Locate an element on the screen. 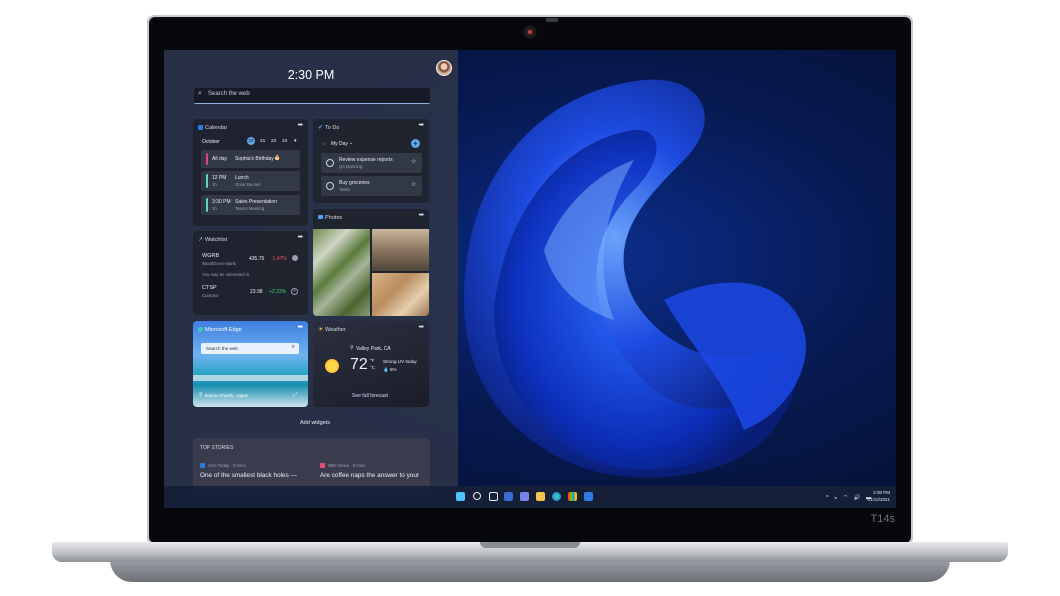  todo-item: Review expense reports Q4 planning ☆ is located at coordinates (371, 163).